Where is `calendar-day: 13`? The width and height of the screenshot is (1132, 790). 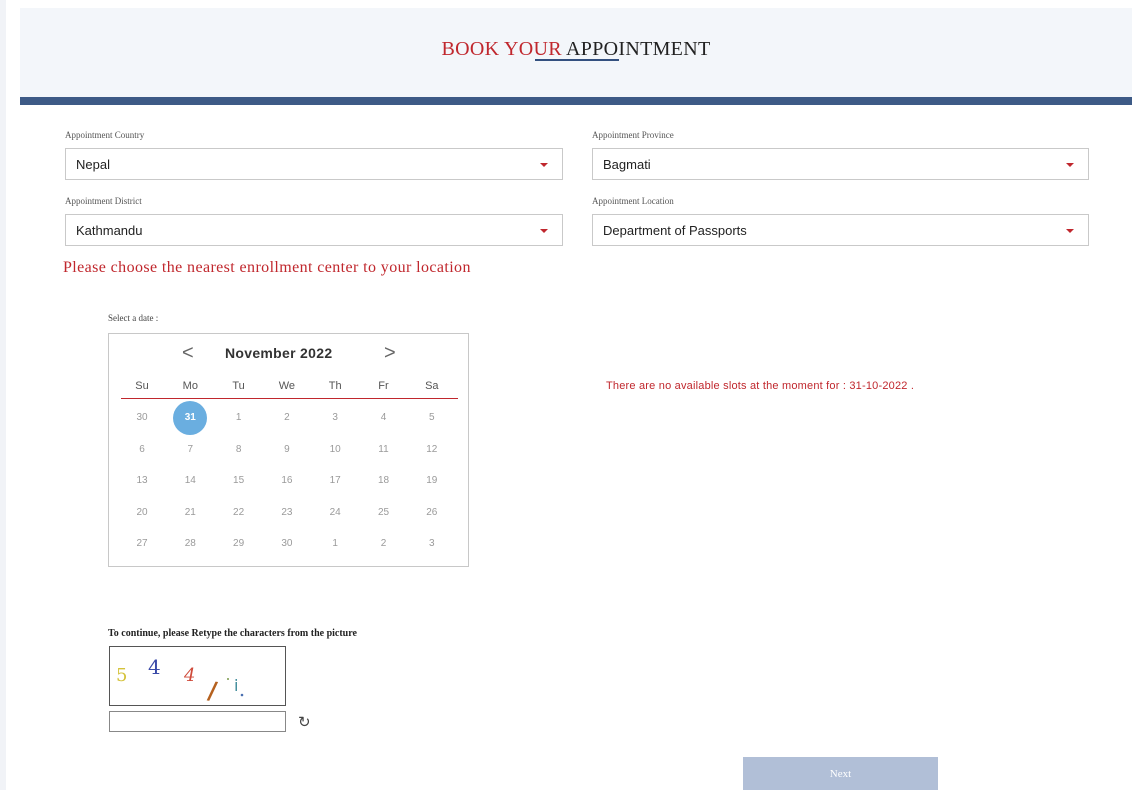
calendar-day: 13 is located at coordinates (142, 481).